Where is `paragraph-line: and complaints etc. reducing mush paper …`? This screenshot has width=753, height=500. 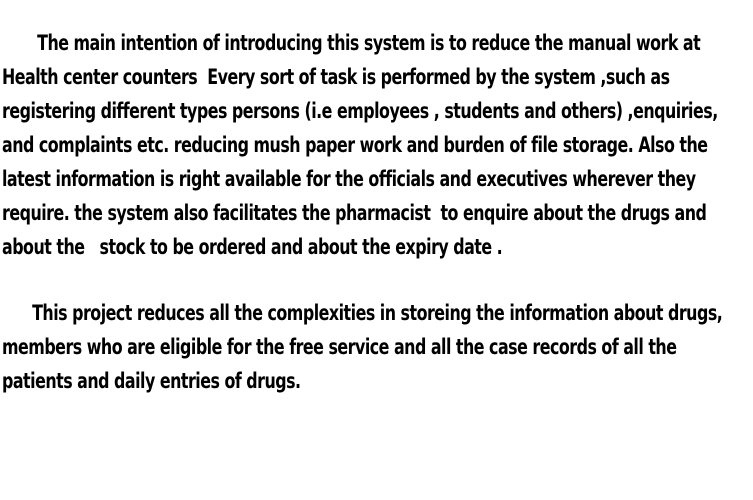 paragraph-line: and complaints etc. reducing mush paper … is located at coordinates (355, 145).